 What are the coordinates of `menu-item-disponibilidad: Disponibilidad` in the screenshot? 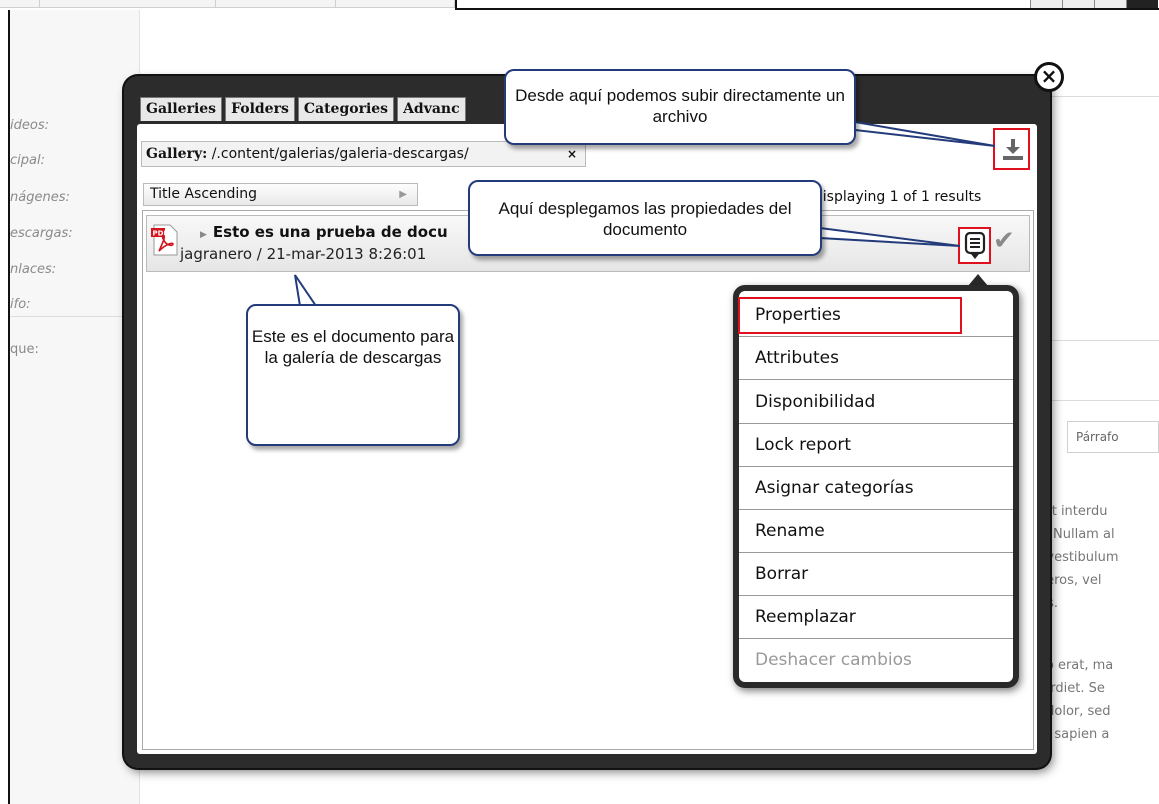 It's located at (876, 402).